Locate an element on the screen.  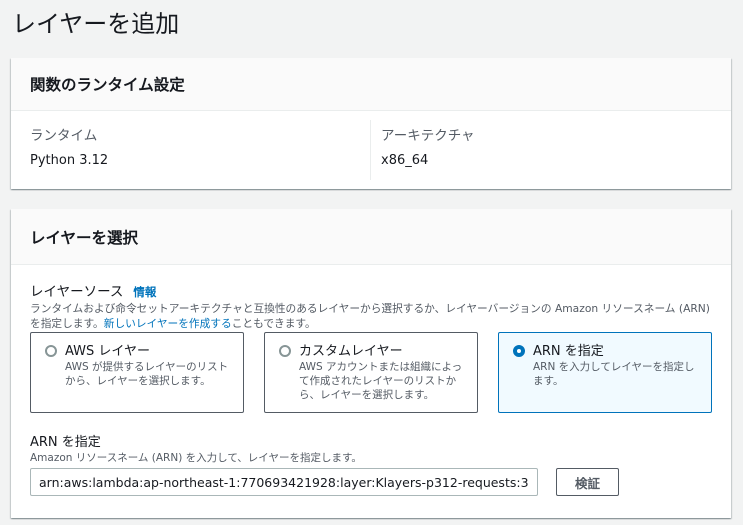
option-aws-layers-description: AWS が提供するレイヤーのリストから、レイヤーを選択します。 is located at coordinates (147, 374).